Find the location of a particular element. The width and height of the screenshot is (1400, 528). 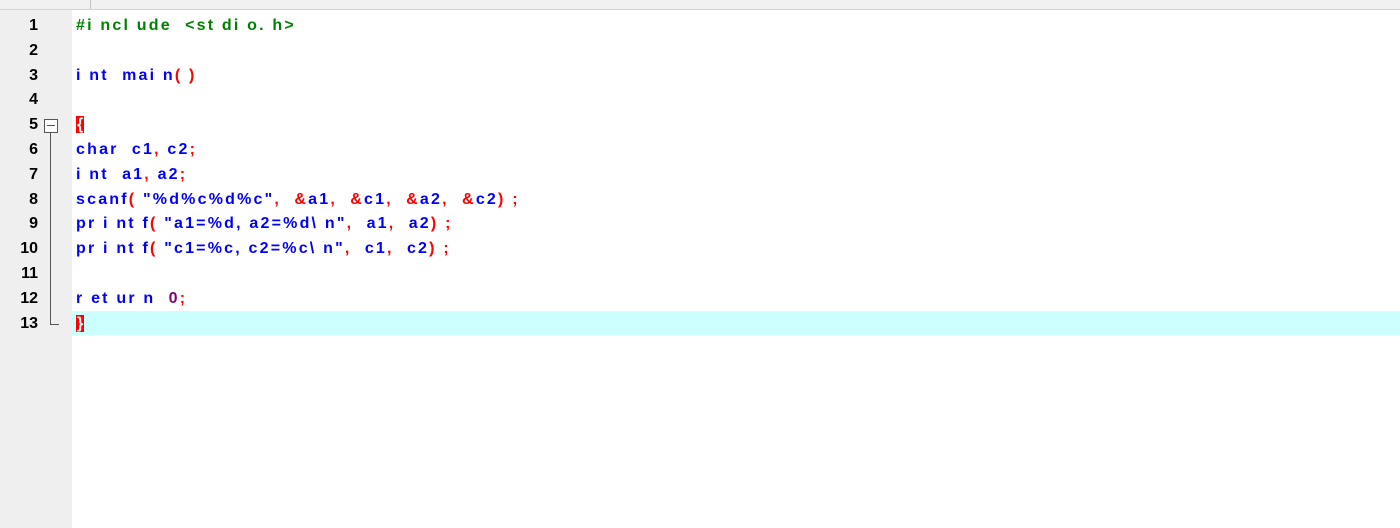

code-token: { is located at coordinates (80, 125).